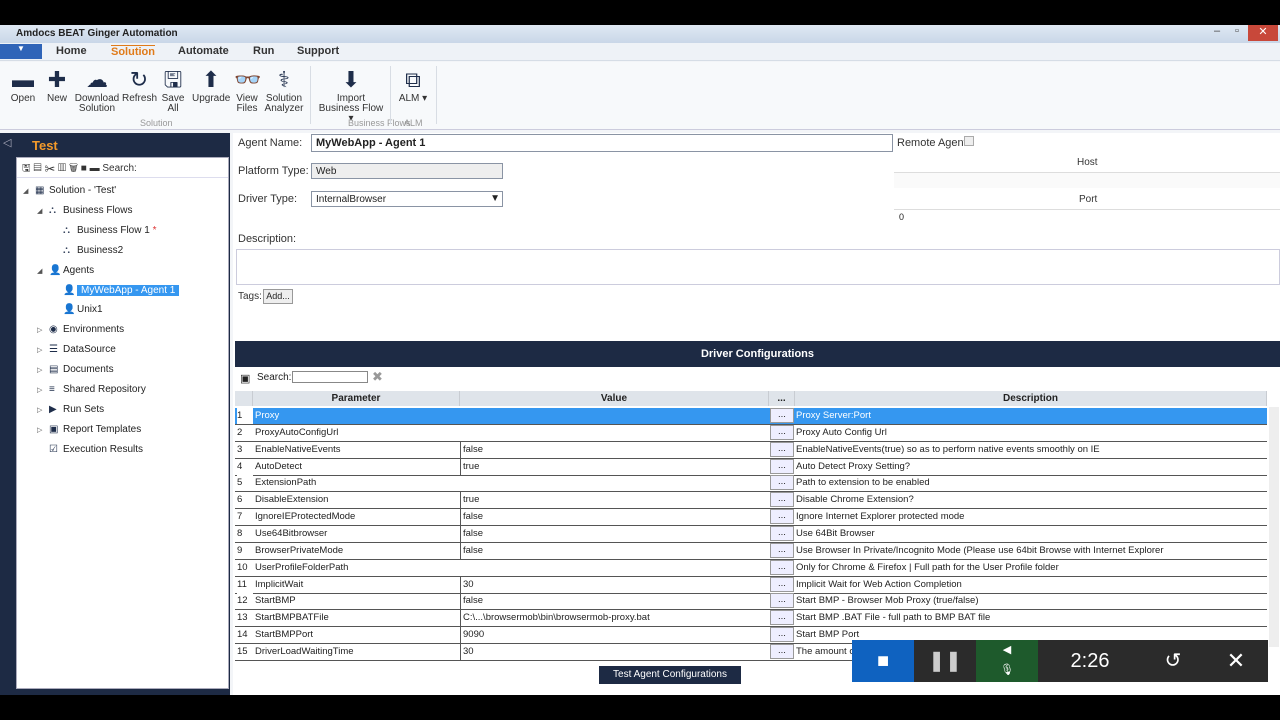 The height and width of the screenshot is (720, 1280). Describe the element at coordinates (356, 500) in the screenshot. I see `parameter-cell: DisableExtension` at that location.